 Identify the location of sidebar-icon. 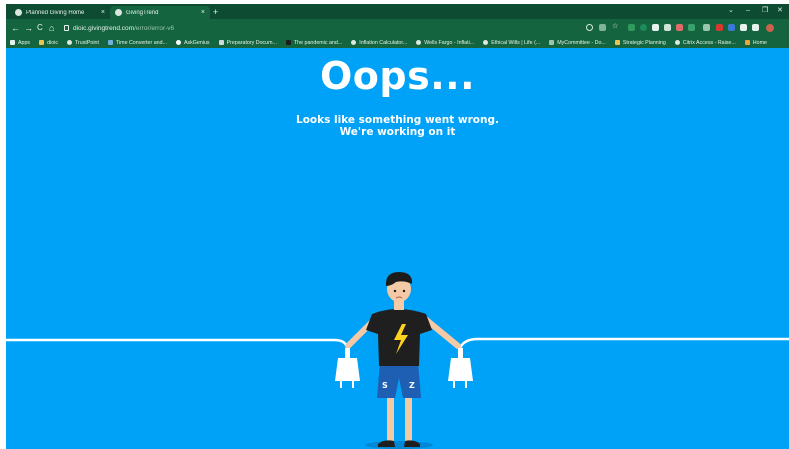
(755, 27).